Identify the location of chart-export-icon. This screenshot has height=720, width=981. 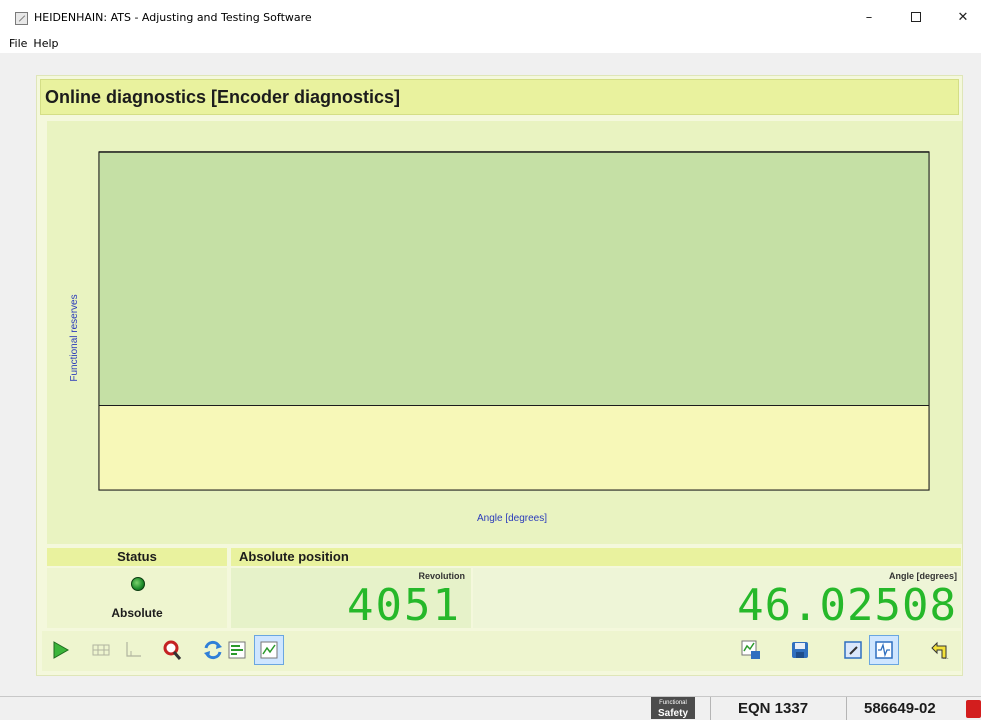
(750, 649).